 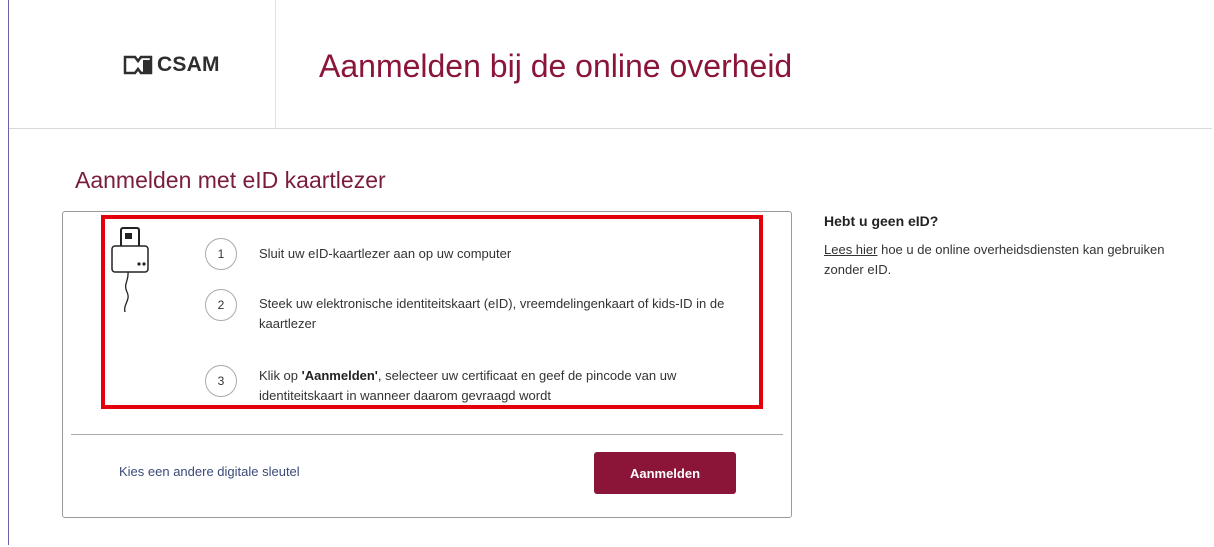 What do you see at coordinates (280, 375) in the screenshot?
I see `step-text-pre: Klik op` at bounding box center [280, 375].